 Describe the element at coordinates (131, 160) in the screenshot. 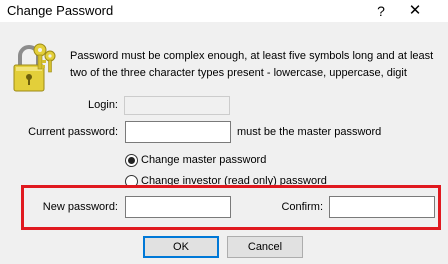

I see `change-master-radio` at that location.